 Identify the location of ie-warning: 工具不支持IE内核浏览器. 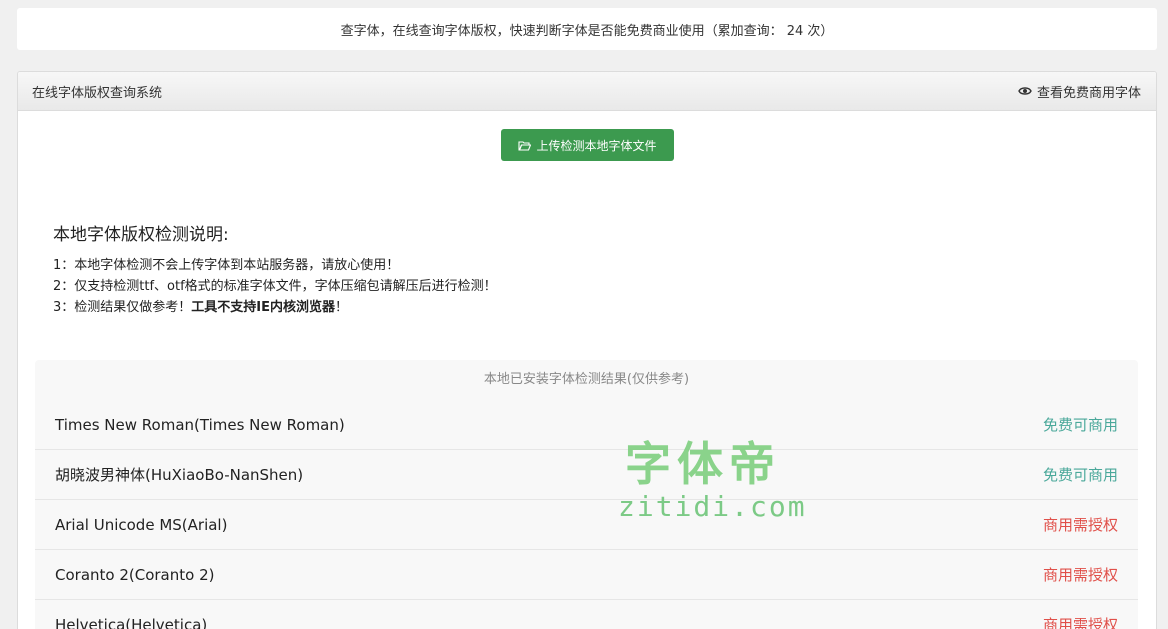
(263, 307).